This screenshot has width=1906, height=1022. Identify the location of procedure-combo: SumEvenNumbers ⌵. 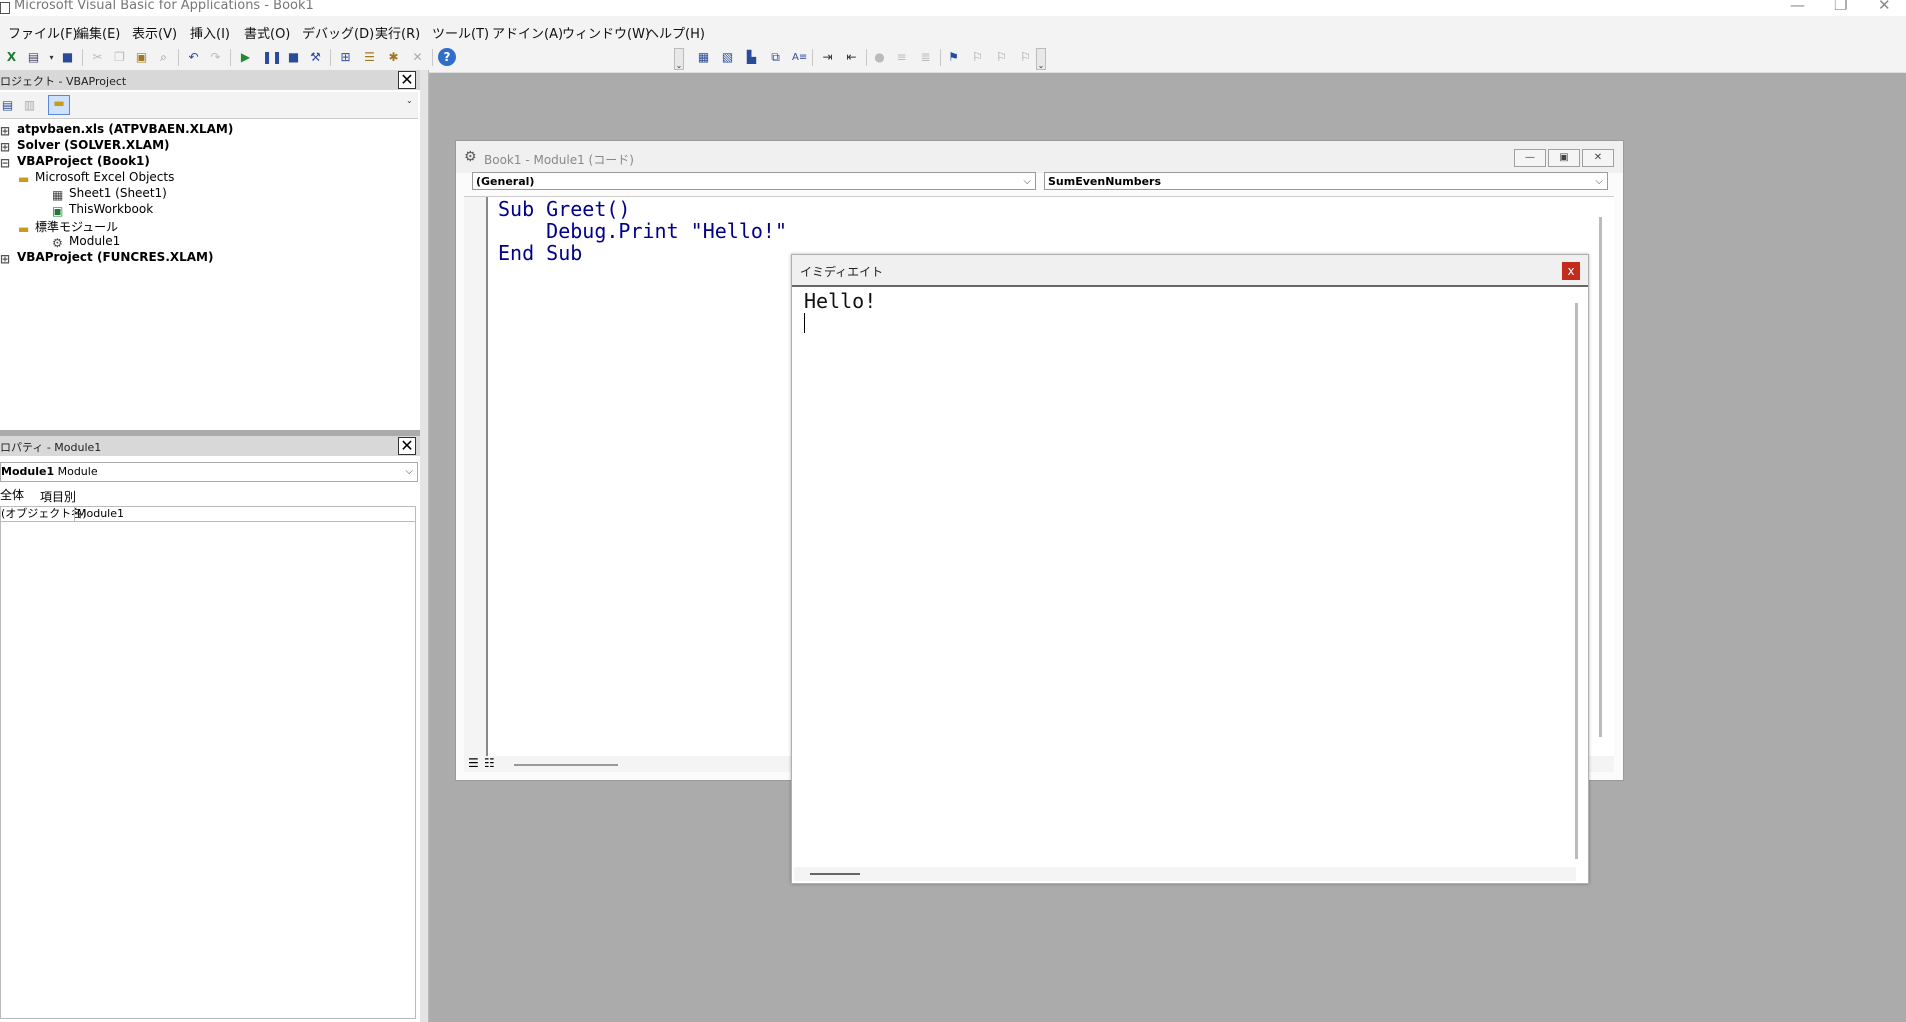
(1326, 181).